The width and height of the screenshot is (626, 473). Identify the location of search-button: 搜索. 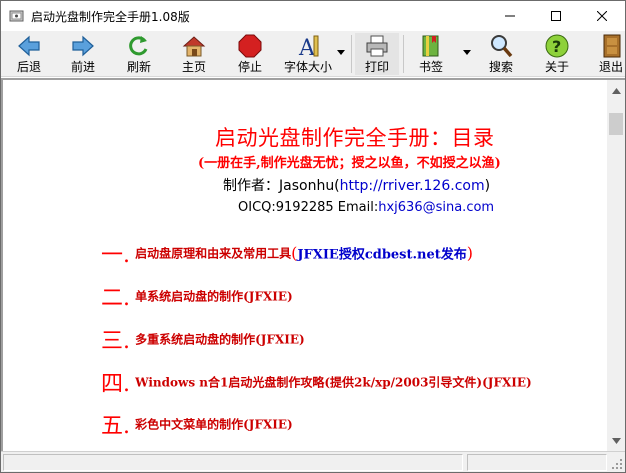
(501, 54).